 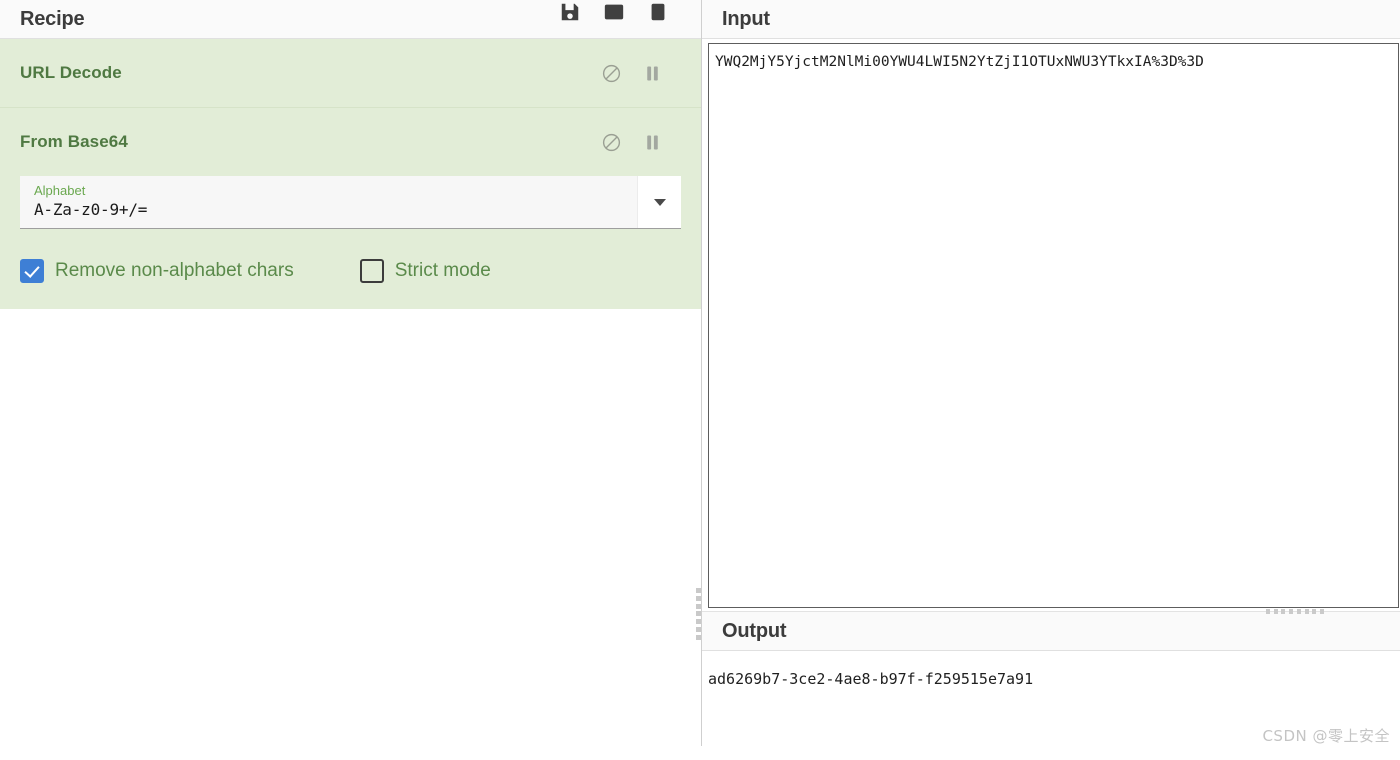 What do you see at coordinates (32, 271) in the screenshot?
I see `checkbox-checked-icon` at bounding box center [32, 271].